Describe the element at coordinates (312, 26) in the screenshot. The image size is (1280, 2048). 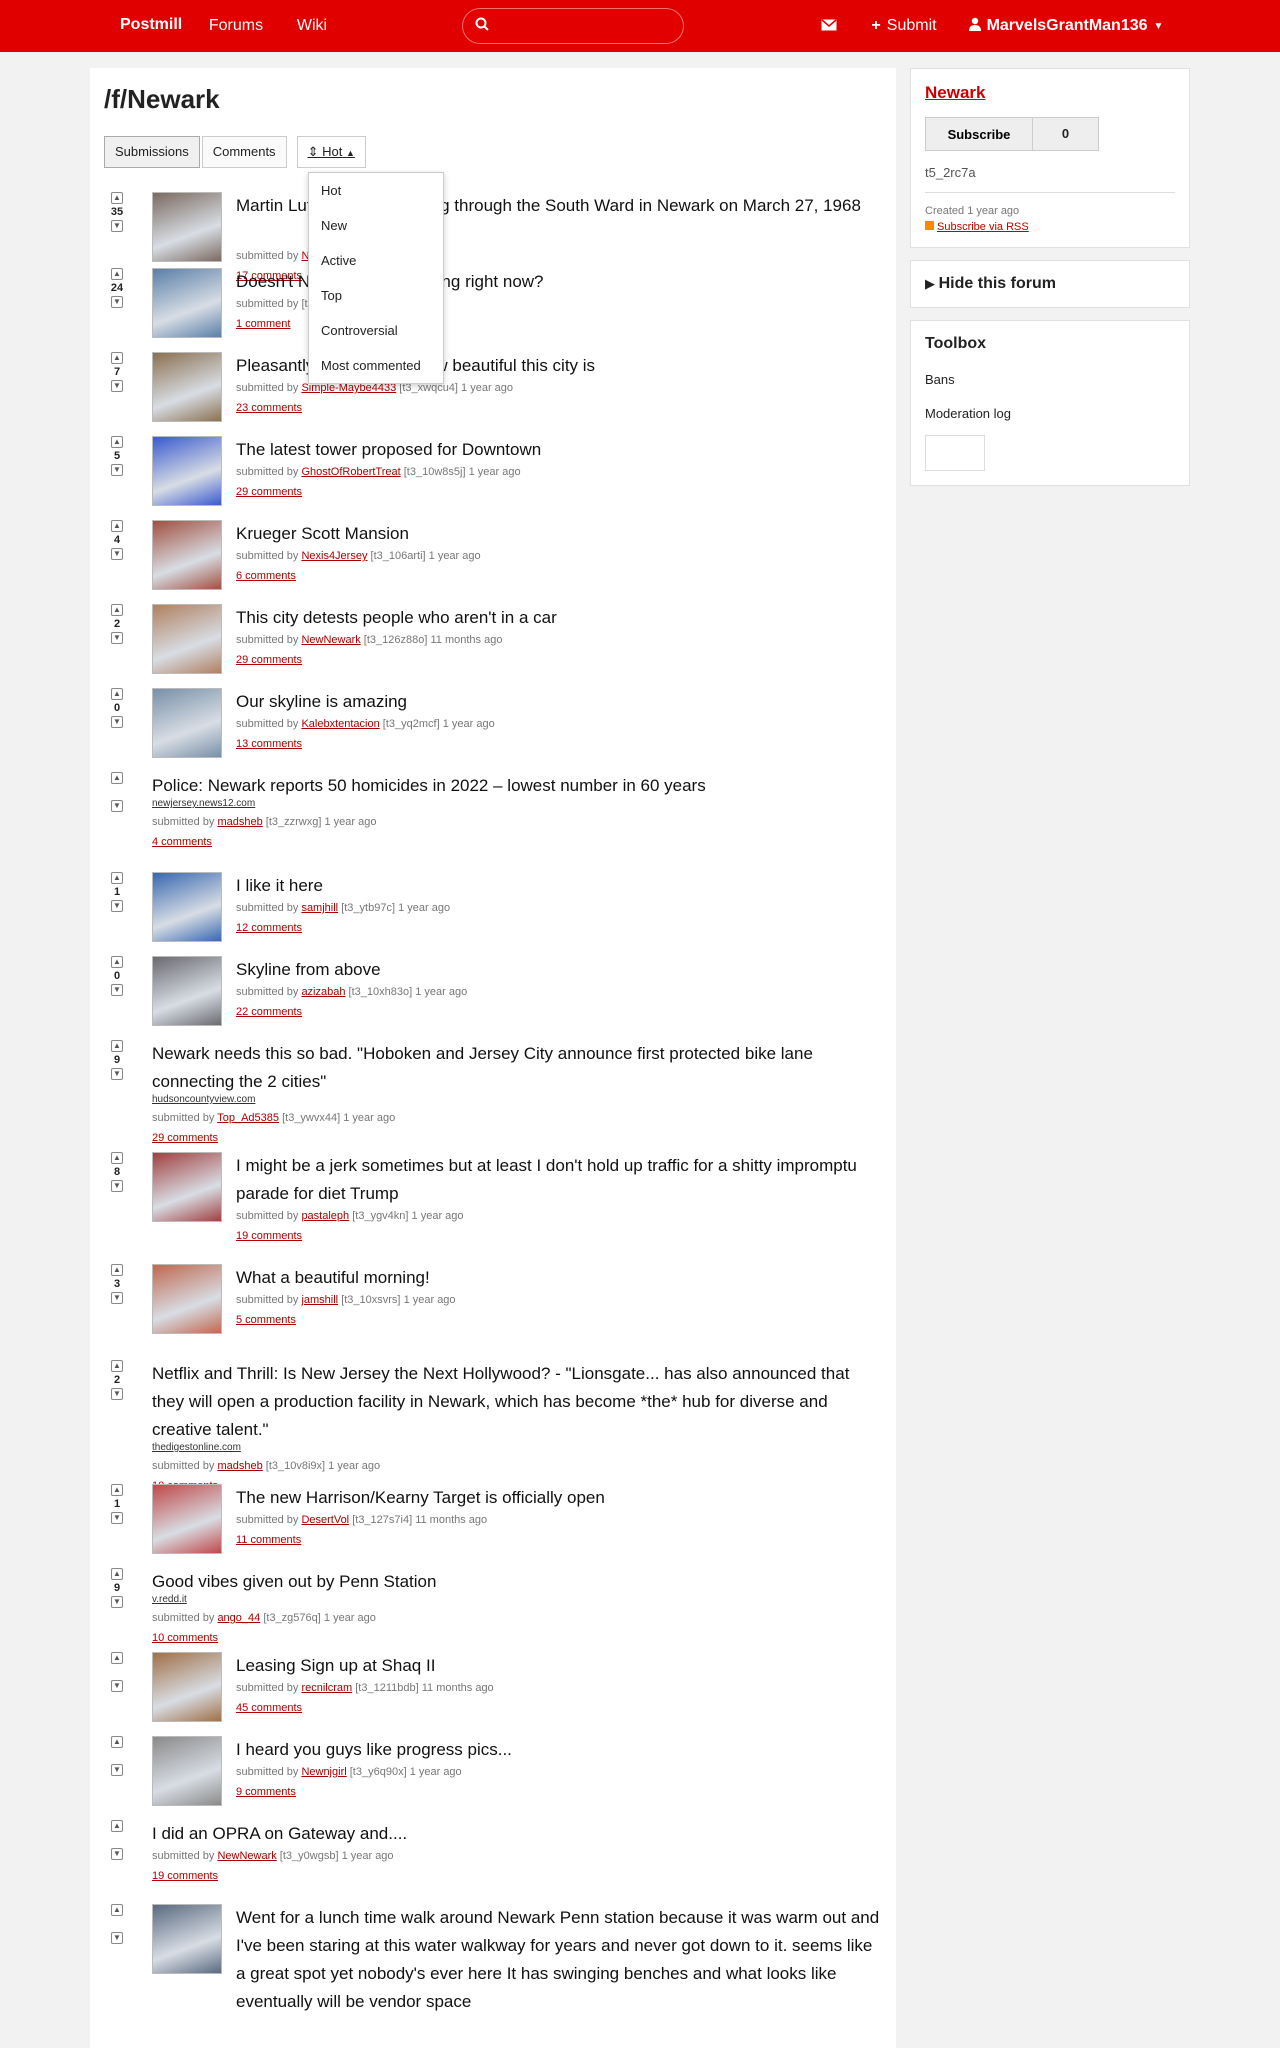
I see `nav-wiki-link: Wiki` at that location.